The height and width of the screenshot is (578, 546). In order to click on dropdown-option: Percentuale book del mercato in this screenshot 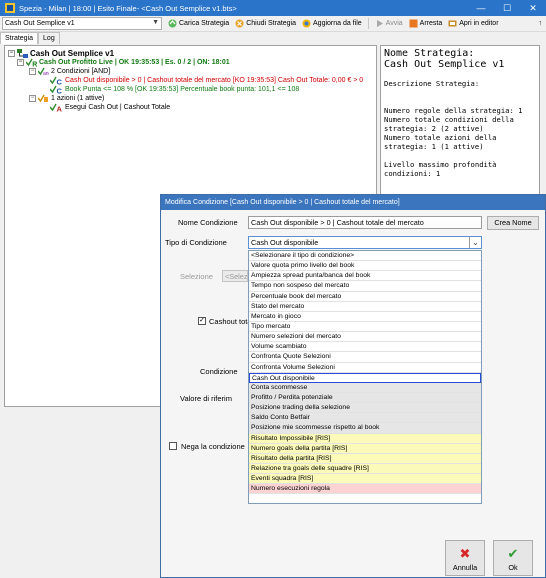, I will do `click(365, 297)`.